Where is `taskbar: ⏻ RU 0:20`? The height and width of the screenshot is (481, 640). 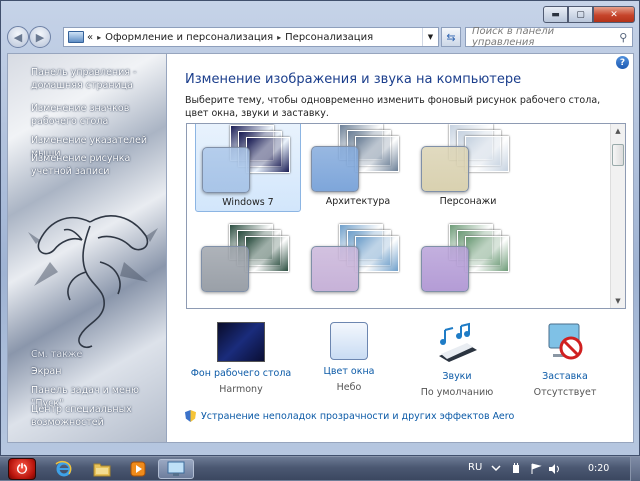 taskbar: ⏻ RU 0:20 is located at coordinates (320, 468).